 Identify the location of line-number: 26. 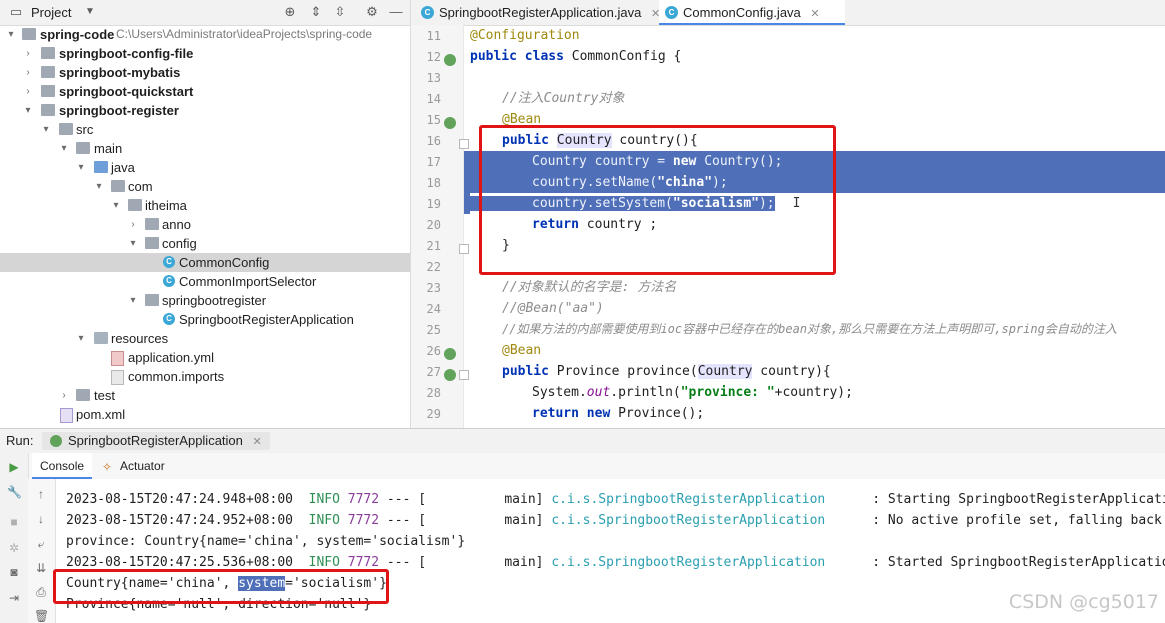
(433, 351).